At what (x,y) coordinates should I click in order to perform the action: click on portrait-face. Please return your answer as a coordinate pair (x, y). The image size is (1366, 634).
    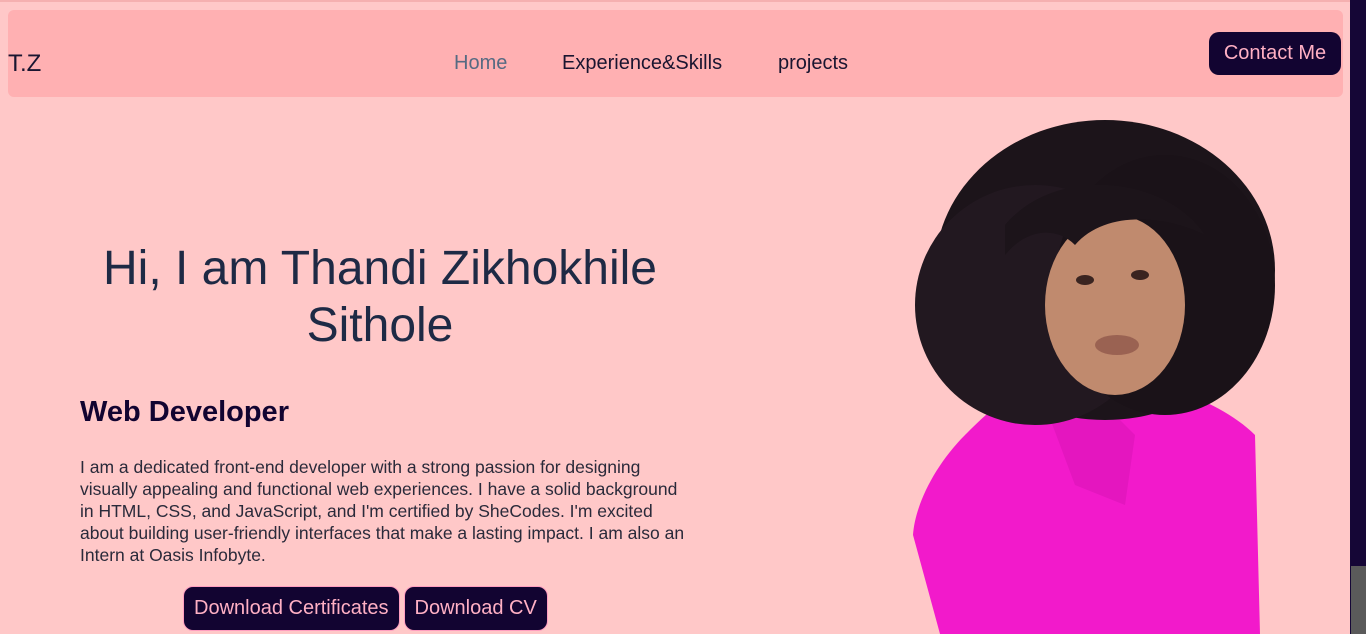
    Looking at the image, I should click on (1115, 305).